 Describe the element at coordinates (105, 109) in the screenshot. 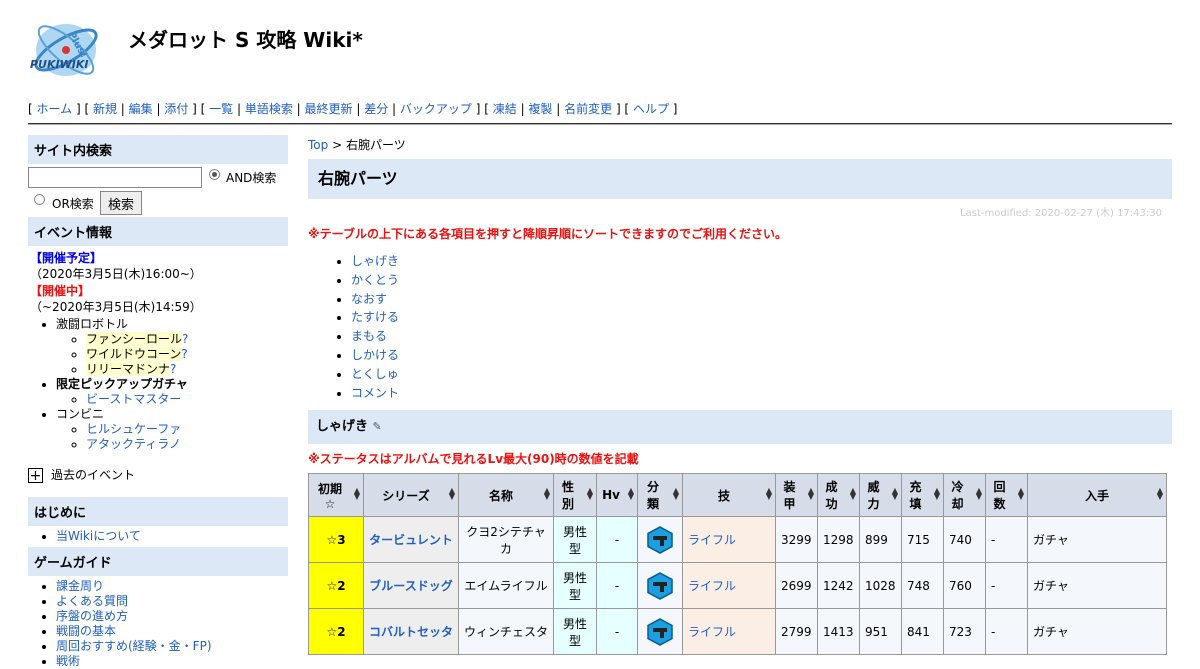

I see `nav-new: 新規` at that location.